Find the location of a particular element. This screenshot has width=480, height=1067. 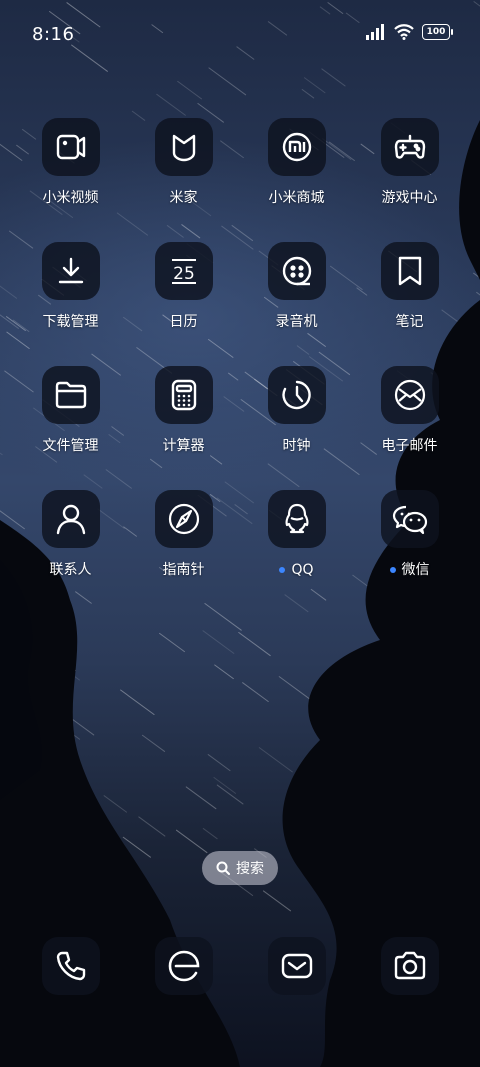

app-game-center: 游戏中心 is located at coordinates (409, 162).